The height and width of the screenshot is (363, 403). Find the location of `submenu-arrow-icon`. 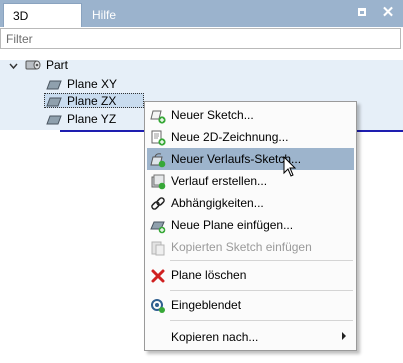

submenu-arrow-icon is located at coordinates (344, 336).